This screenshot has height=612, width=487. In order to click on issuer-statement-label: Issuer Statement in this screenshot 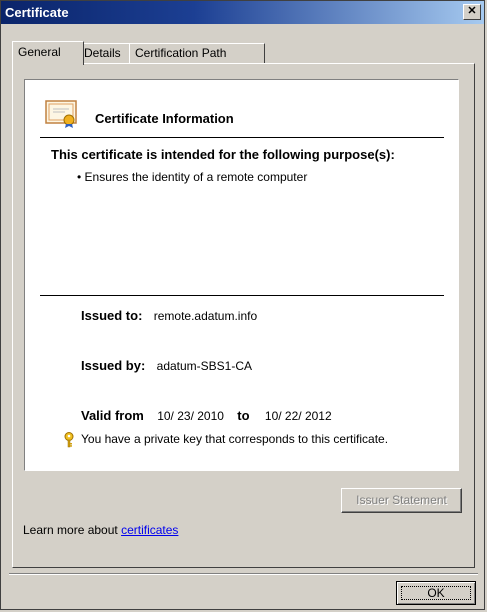, I will do `click(401, 500)`.